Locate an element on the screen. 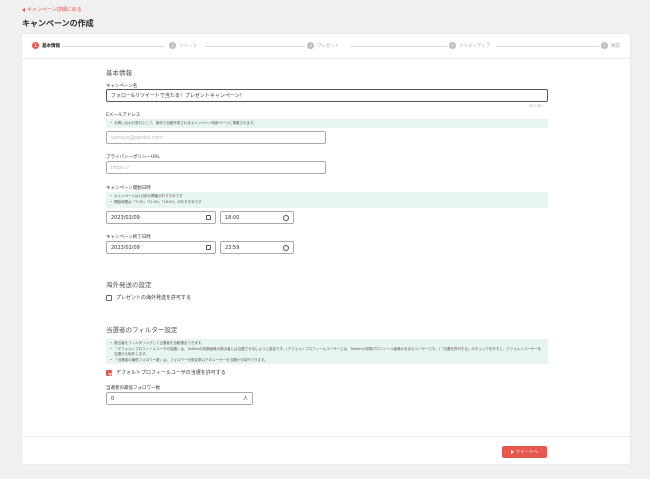 This screenshot has height=479, width=650. default-profile-checkbox-row: デフォルトプロフィールユーザの当選を許可する is located at coordinates (166, 372).